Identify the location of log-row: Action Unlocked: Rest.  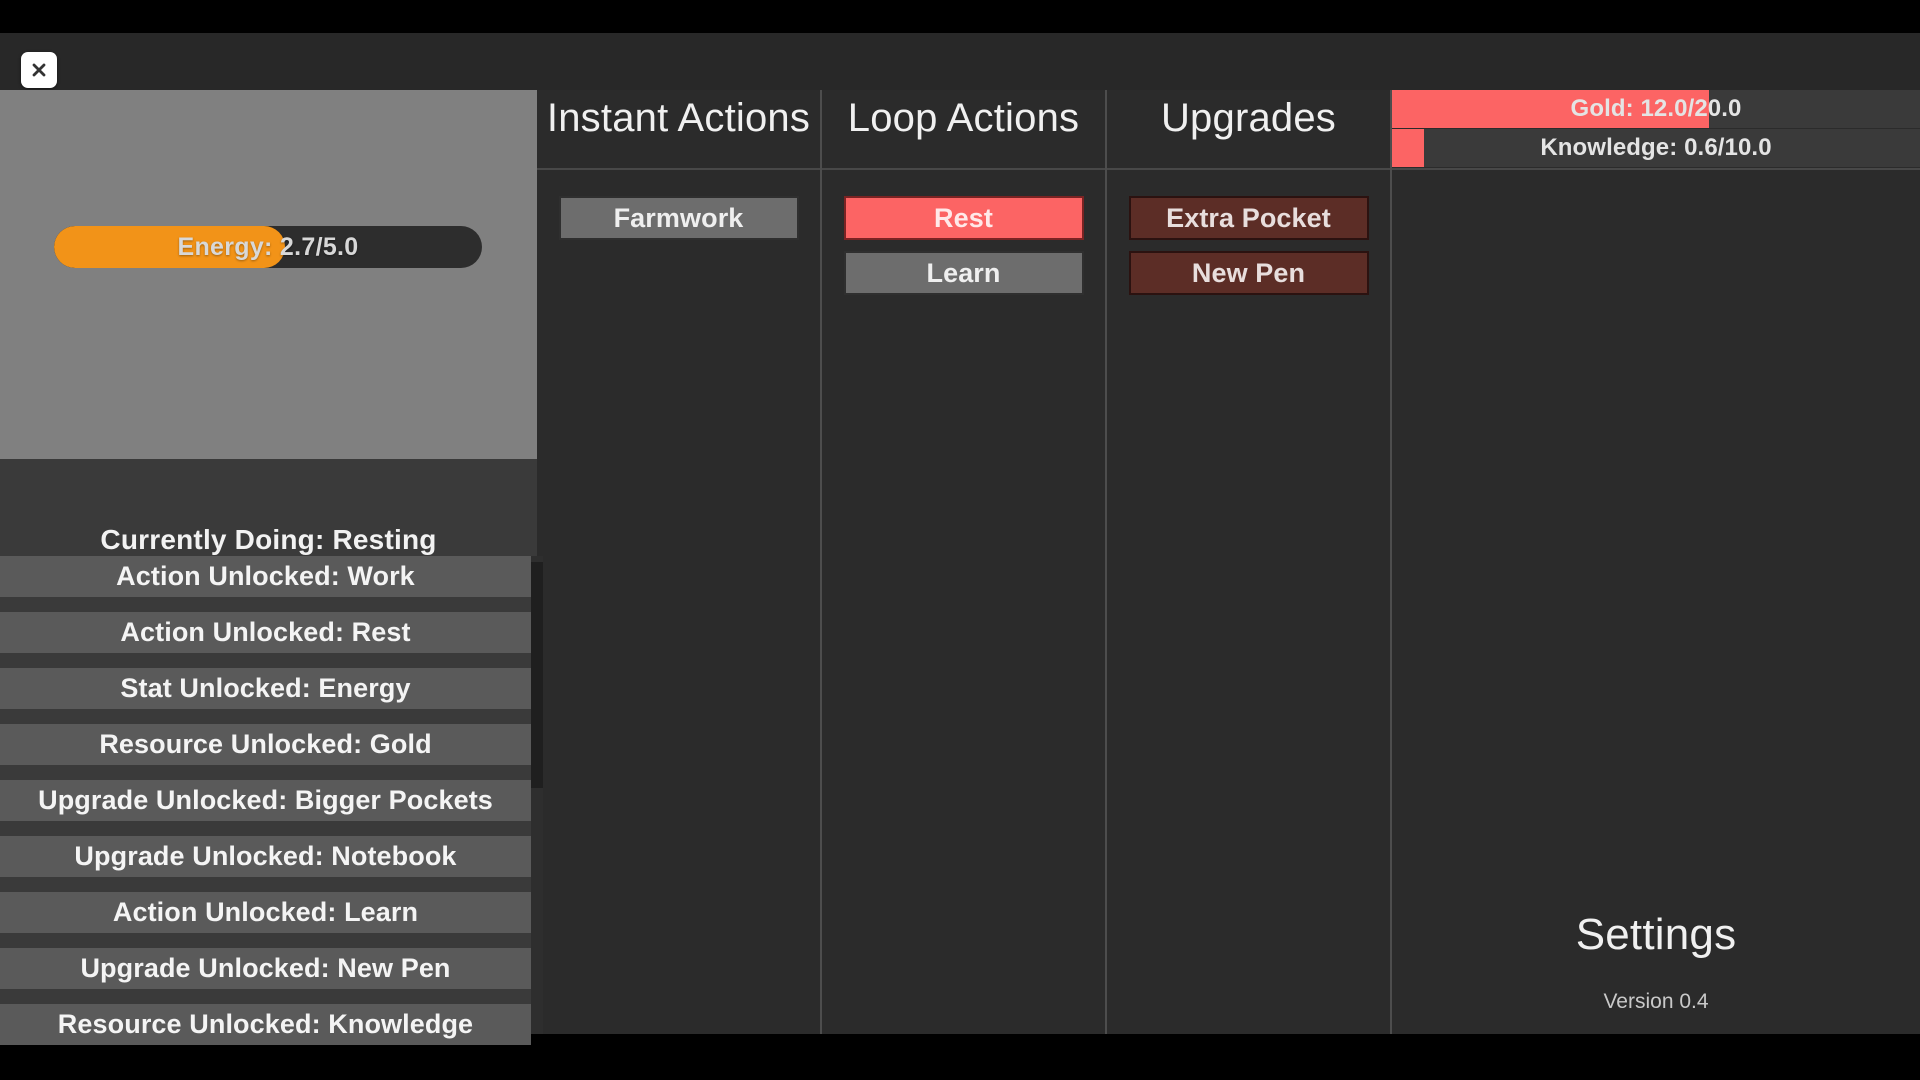
(265, 632).